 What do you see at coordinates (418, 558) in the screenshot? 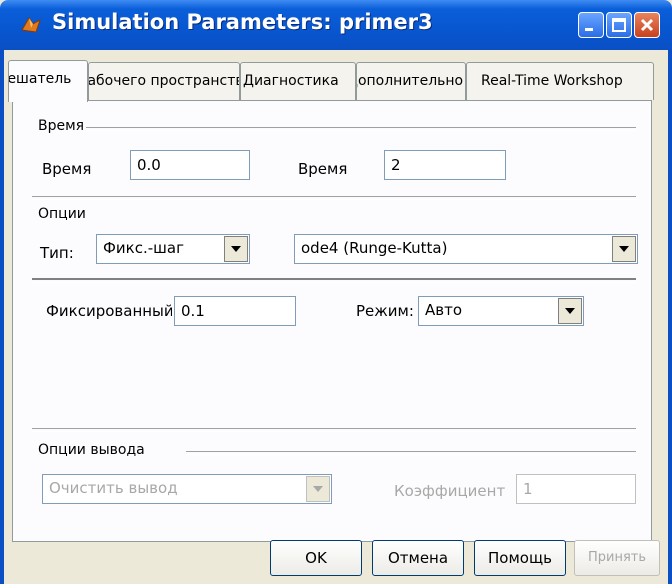
I see `cancel-button: Отмена` at bounding box center [418, 558].